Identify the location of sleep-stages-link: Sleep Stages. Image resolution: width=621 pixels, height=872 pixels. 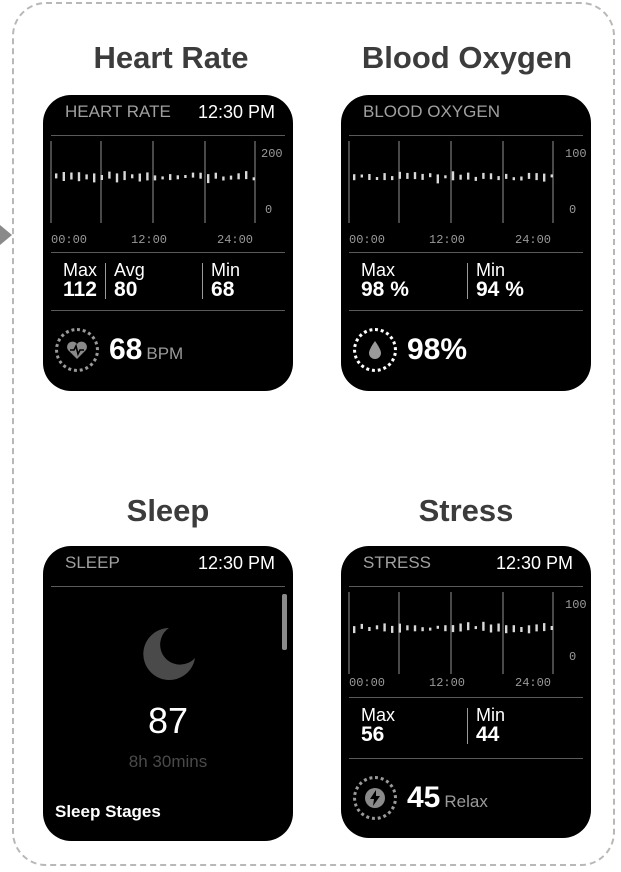
(108, 812).